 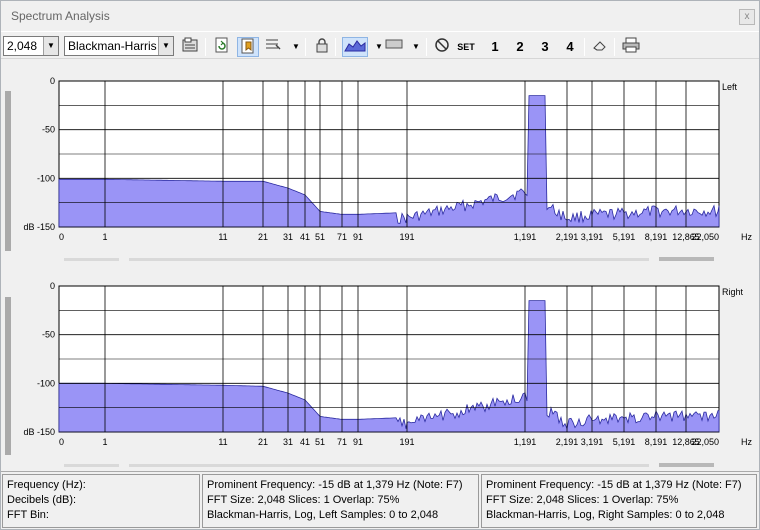 What do you see at coordinates (747, 17) in the screenshot?
I see `close-button: x` at bounding box center [747, 17].